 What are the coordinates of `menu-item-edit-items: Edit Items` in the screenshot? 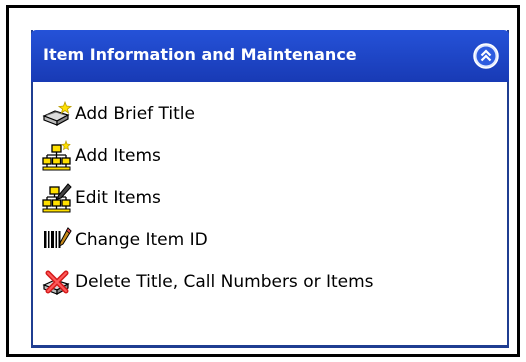 It's located at (101, 198).